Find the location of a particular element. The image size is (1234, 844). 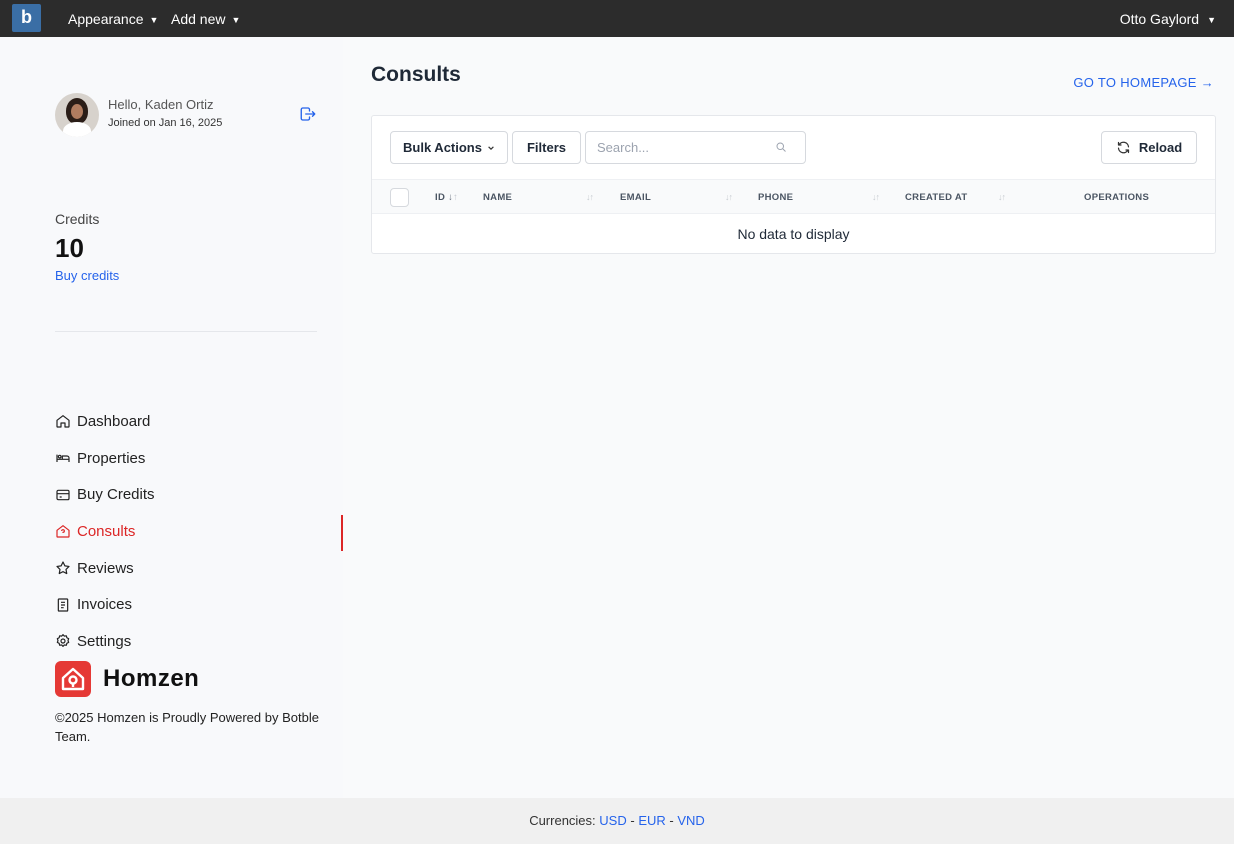

profile-greeting: Hello, Kaden Ortiz is located at coordinates (161, 104).